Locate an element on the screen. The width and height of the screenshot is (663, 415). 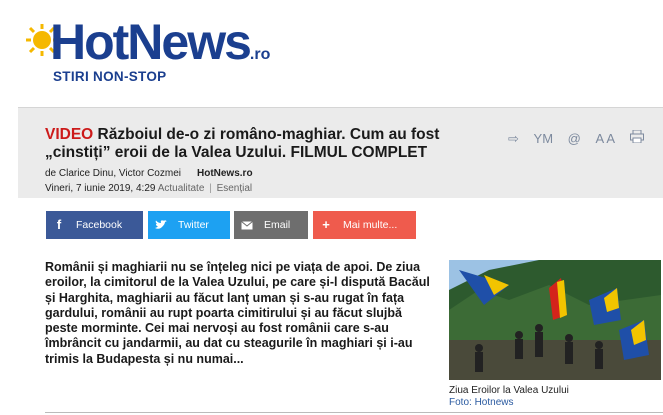
video-label: VIDEO is located at coordinates (69, 134).